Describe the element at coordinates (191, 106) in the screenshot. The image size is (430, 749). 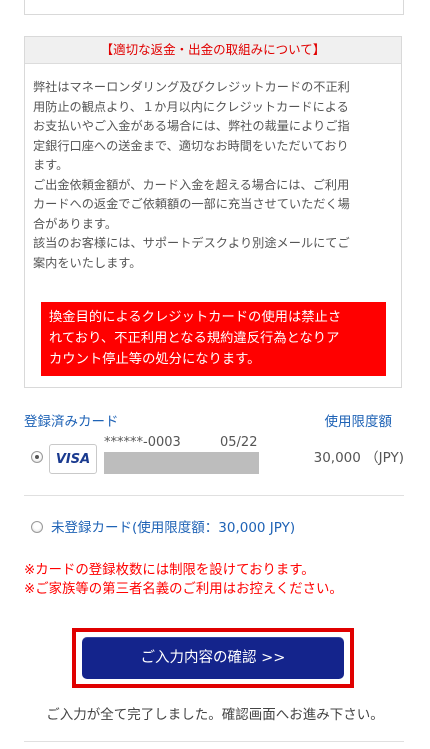
I see `notice-line: 用防止の観点より、１か月以内にクレジットカードによる` at that location.